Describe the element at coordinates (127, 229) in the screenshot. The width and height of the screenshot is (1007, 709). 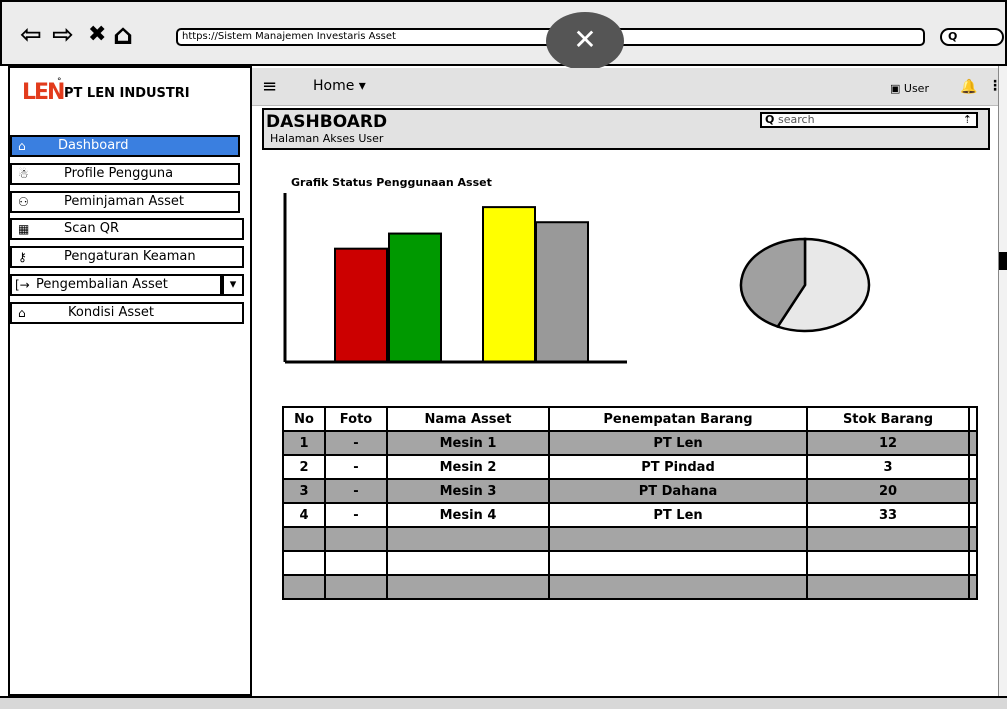
I see `sidebar-item-scan-qr: ▦ Scan QR` at that location.